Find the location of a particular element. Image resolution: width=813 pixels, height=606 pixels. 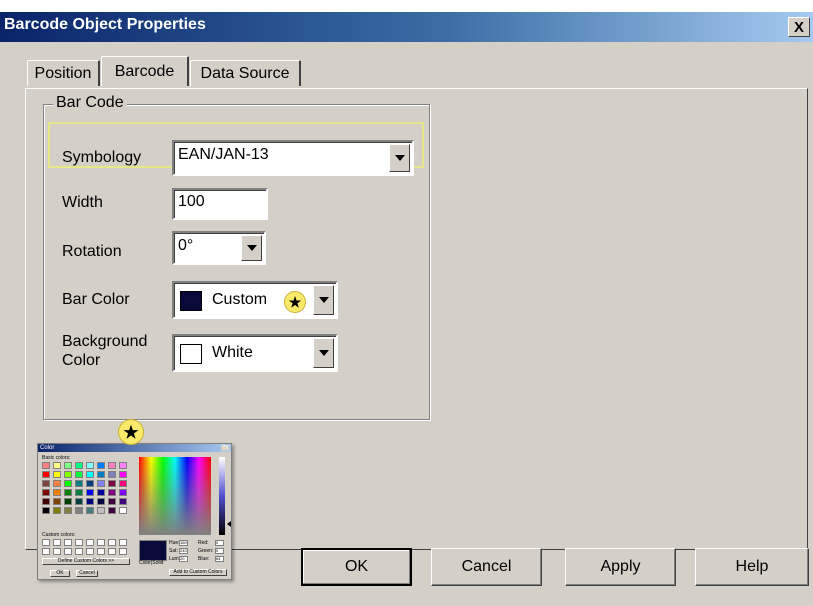

help-button: Help is located at coordinates (752, 567).